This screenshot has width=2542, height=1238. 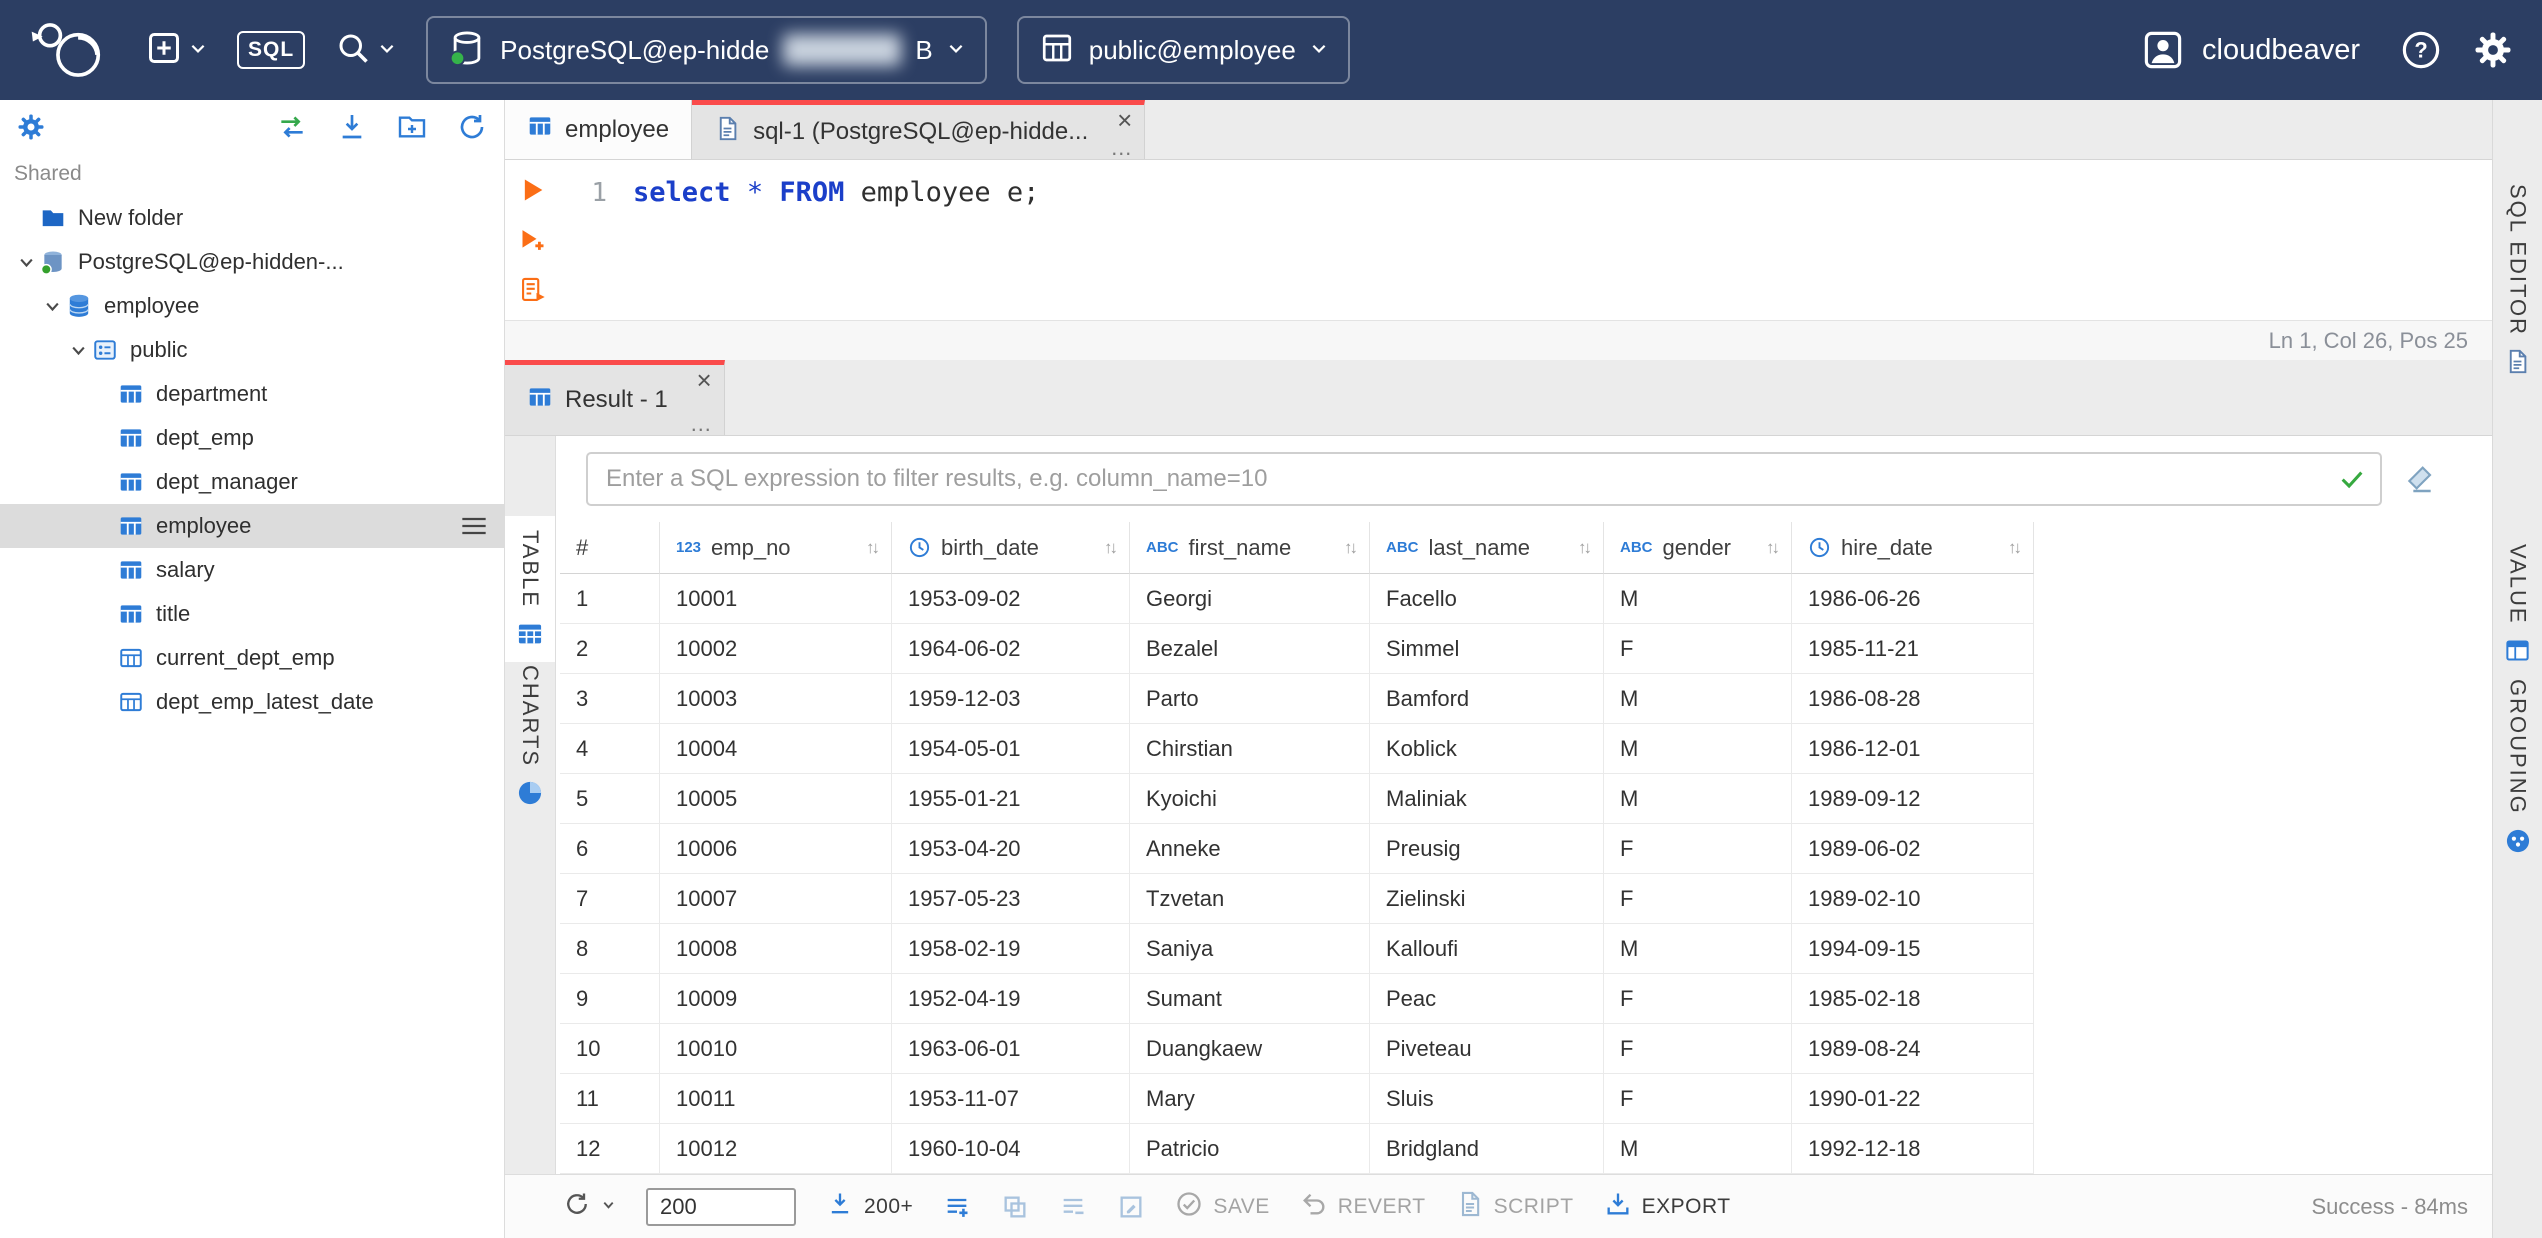 What do you see at coordinates (1250, 649) in the screenshot?
I see `data-cell: Bezalel` at bounding box center [1250, 649].